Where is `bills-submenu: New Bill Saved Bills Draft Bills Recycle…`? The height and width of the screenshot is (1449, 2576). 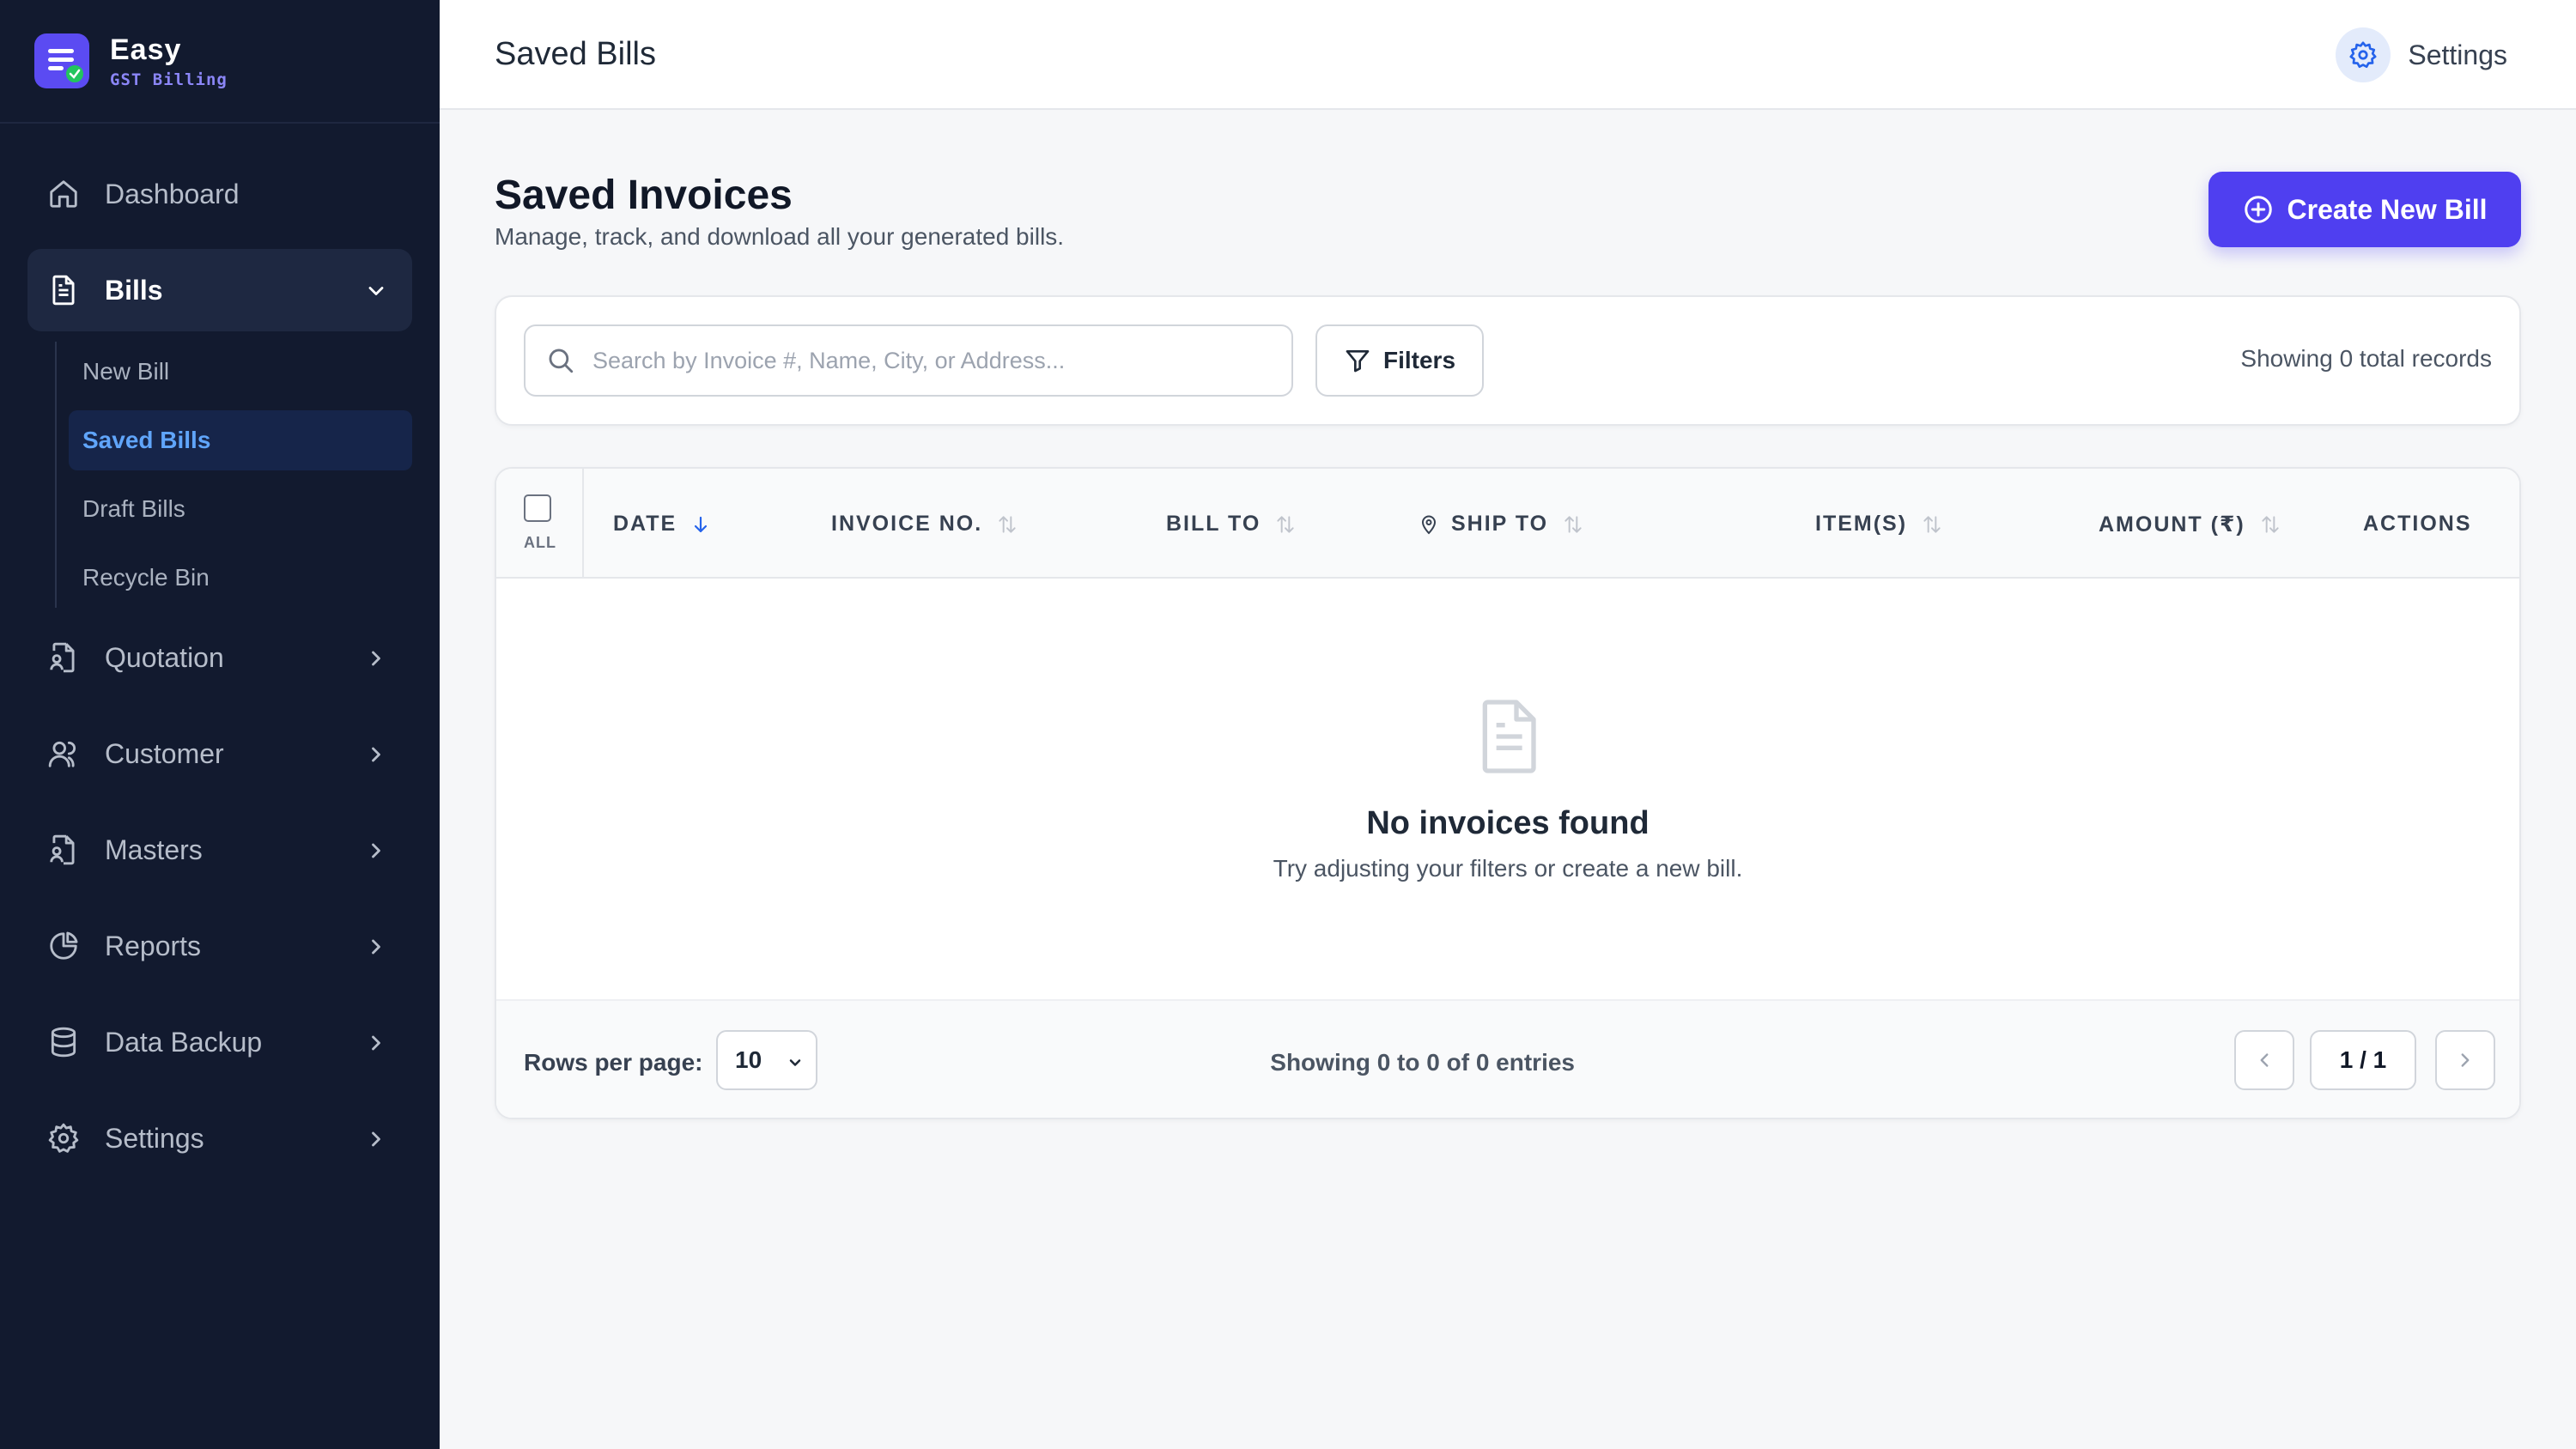
bills-submenu: New Bill Saved Bills Draft Bills Recycle… is located at coordinates (233, 475).